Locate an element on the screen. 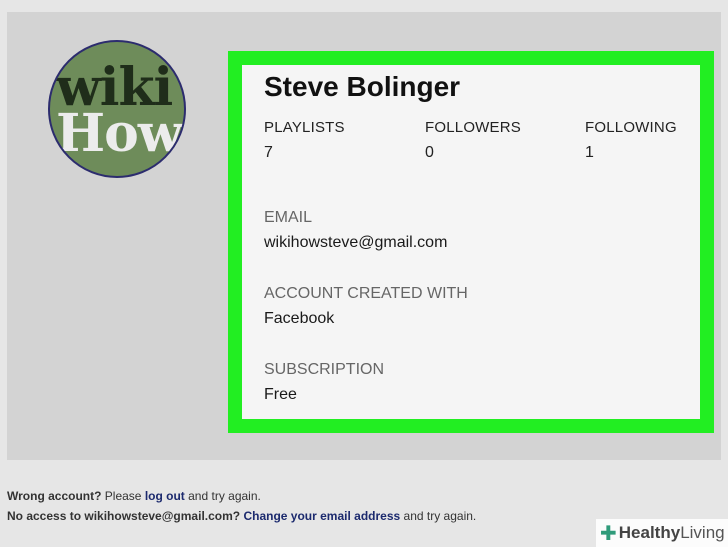 This screenshot has width=728, height=547. footer-try-again-text-2: and try again. is located at coordinates (438, 516).